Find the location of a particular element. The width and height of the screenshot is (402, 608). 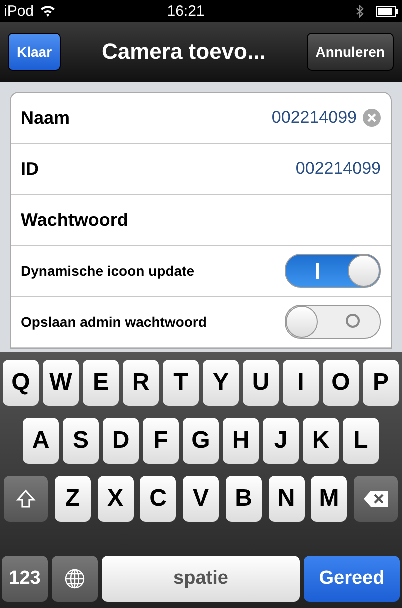

battery-icon is located at coordinates (387, 11).